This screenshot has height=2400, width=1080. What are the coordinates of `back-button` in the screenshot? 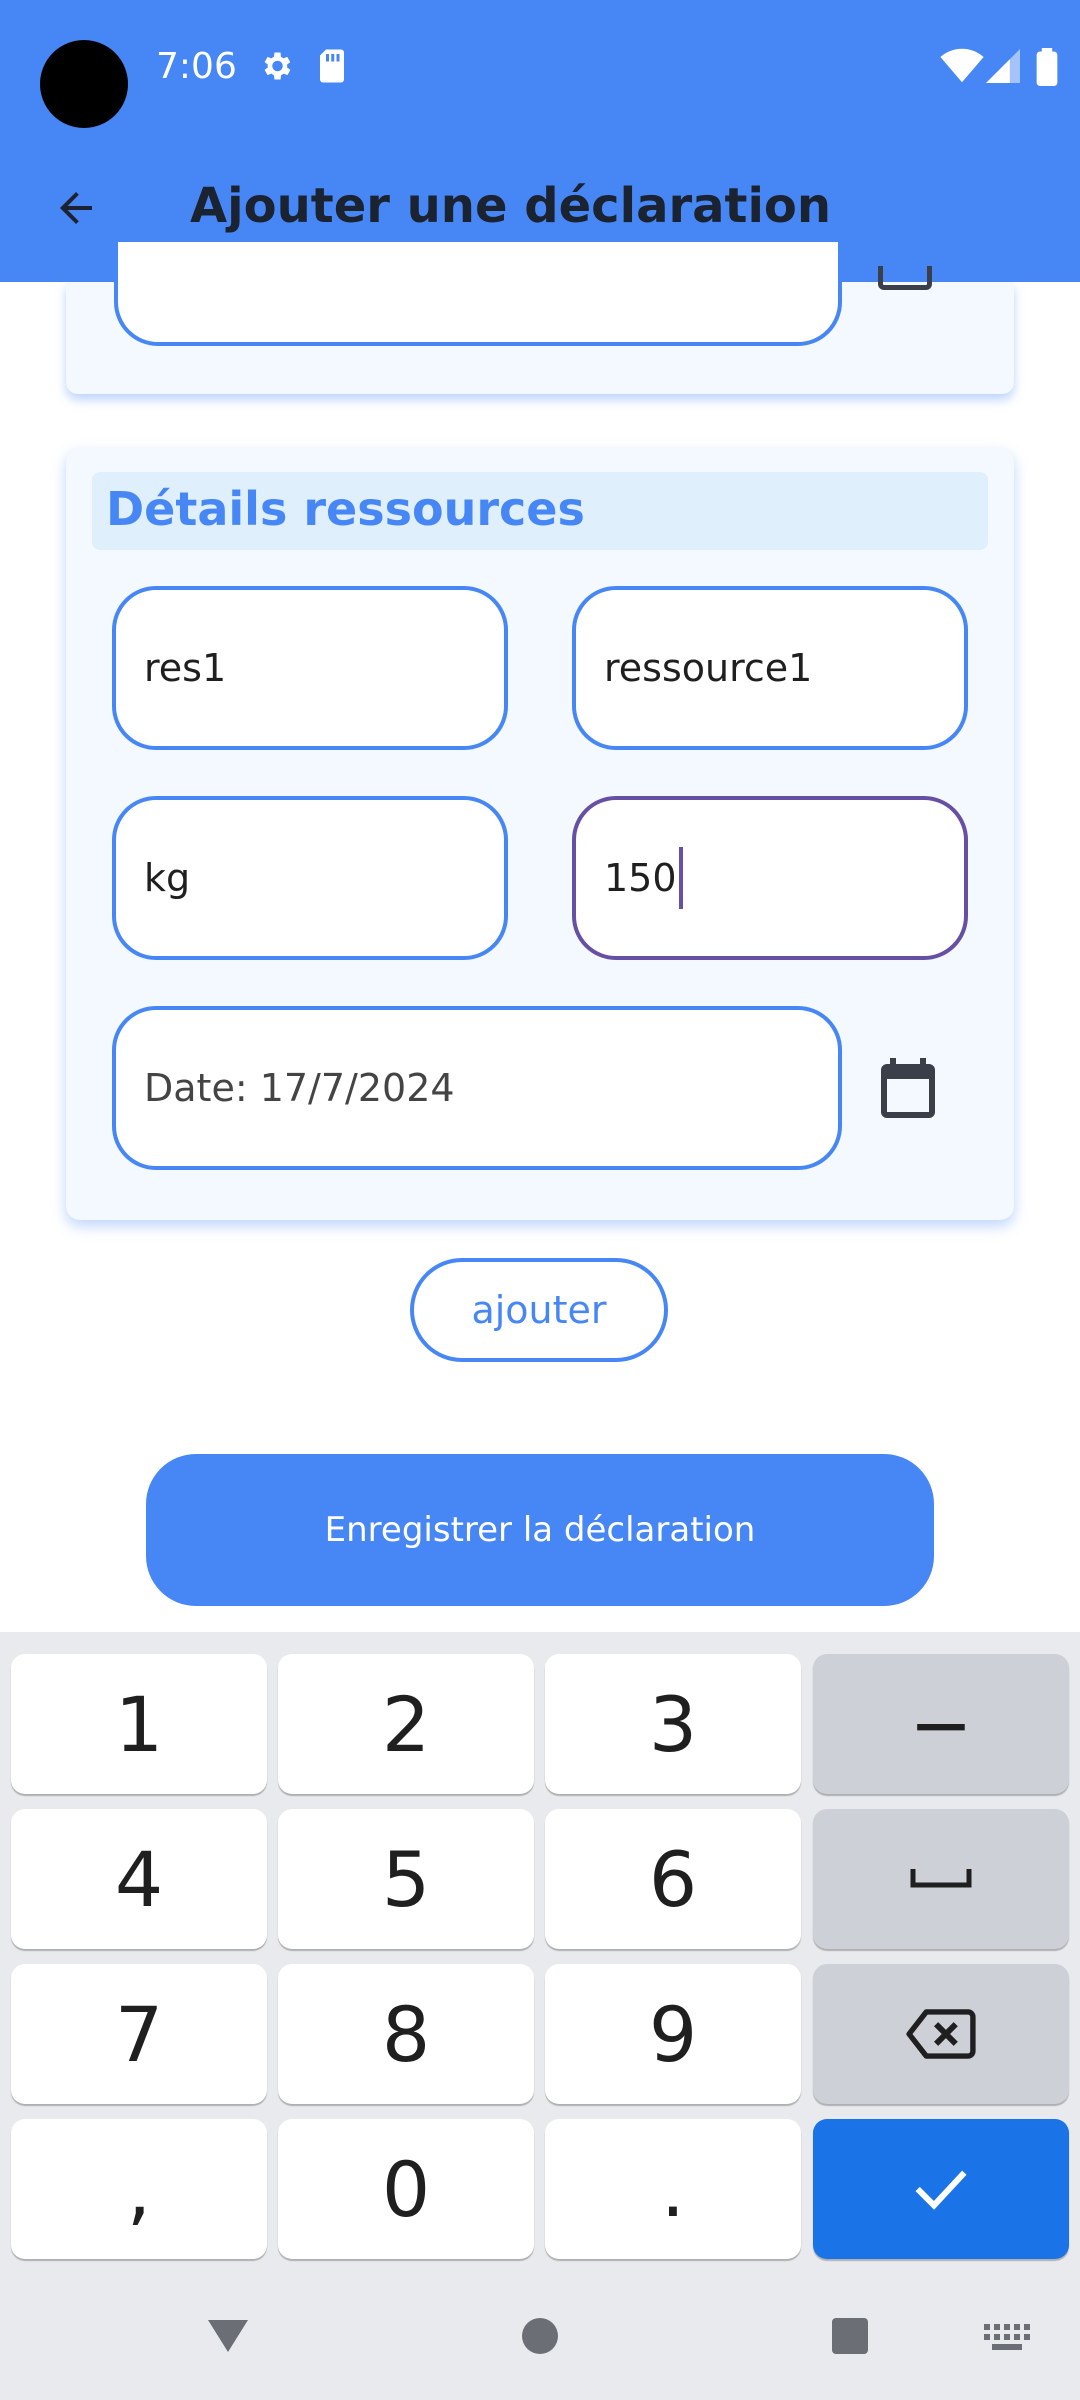 It's located at (76, 208).